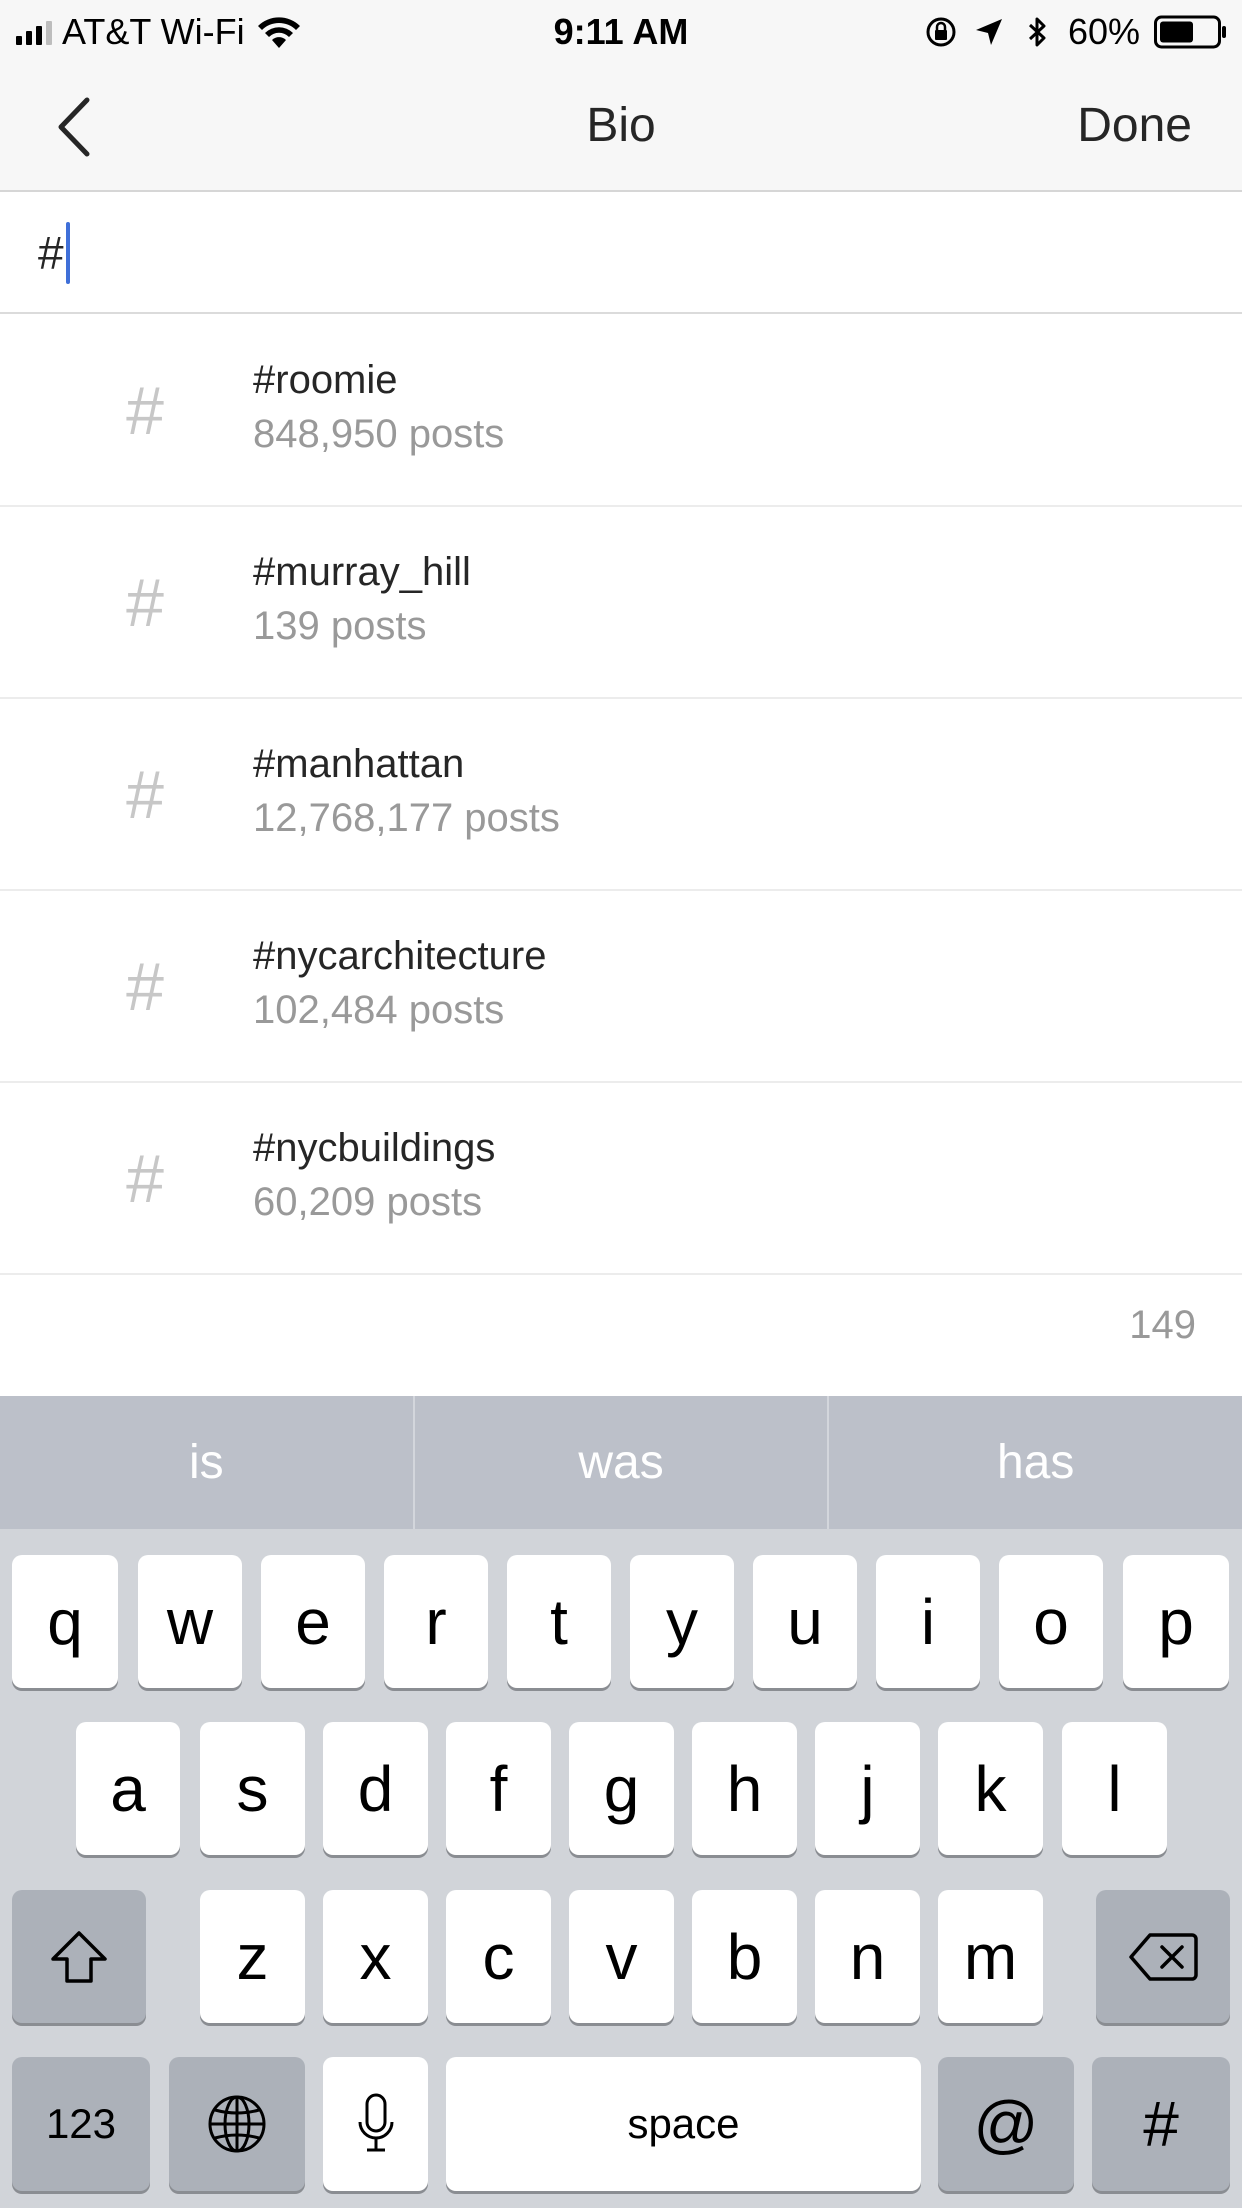  I want to click on key-u: u, so click(805, 1621).